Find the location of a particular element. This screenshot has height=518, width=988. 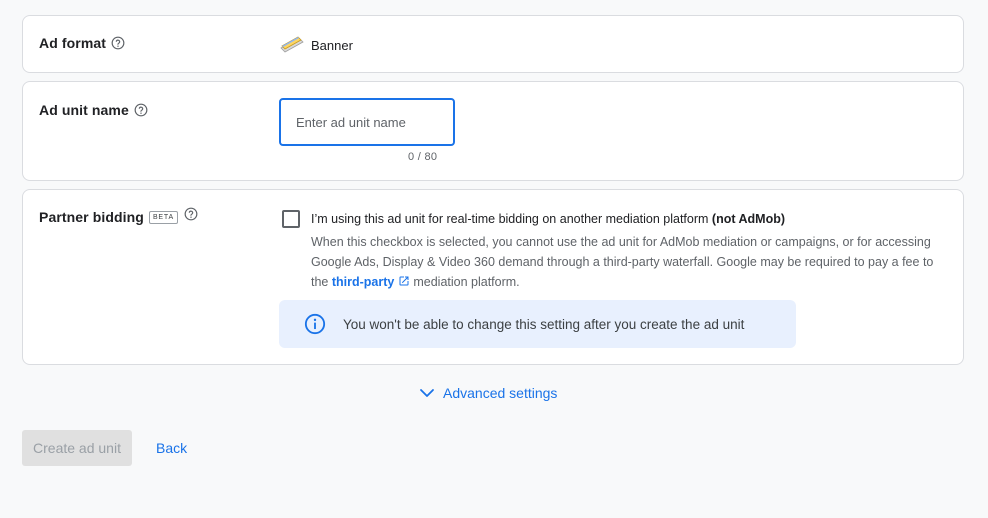

ad-format-value: Banner is located at coordinates (316, 45).